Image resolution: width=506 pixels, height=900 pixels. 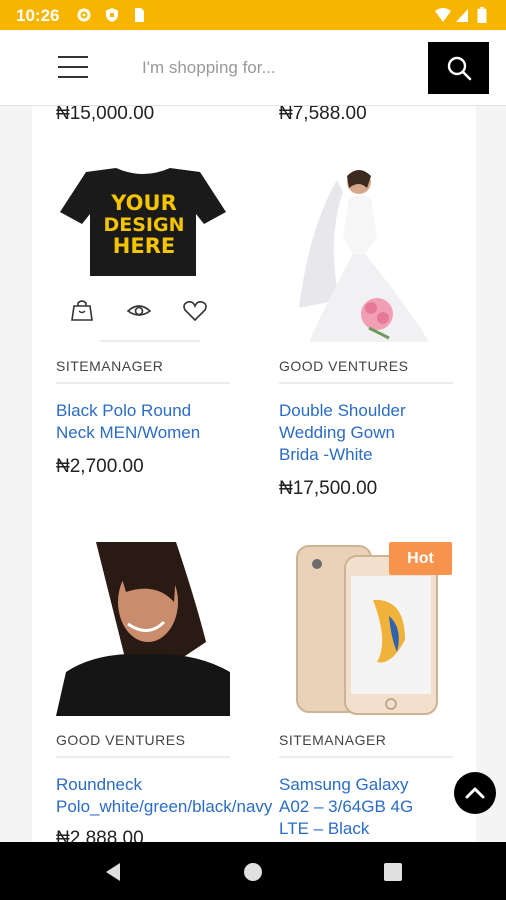 I want to click on home-icon, so click(x=253, y=872).